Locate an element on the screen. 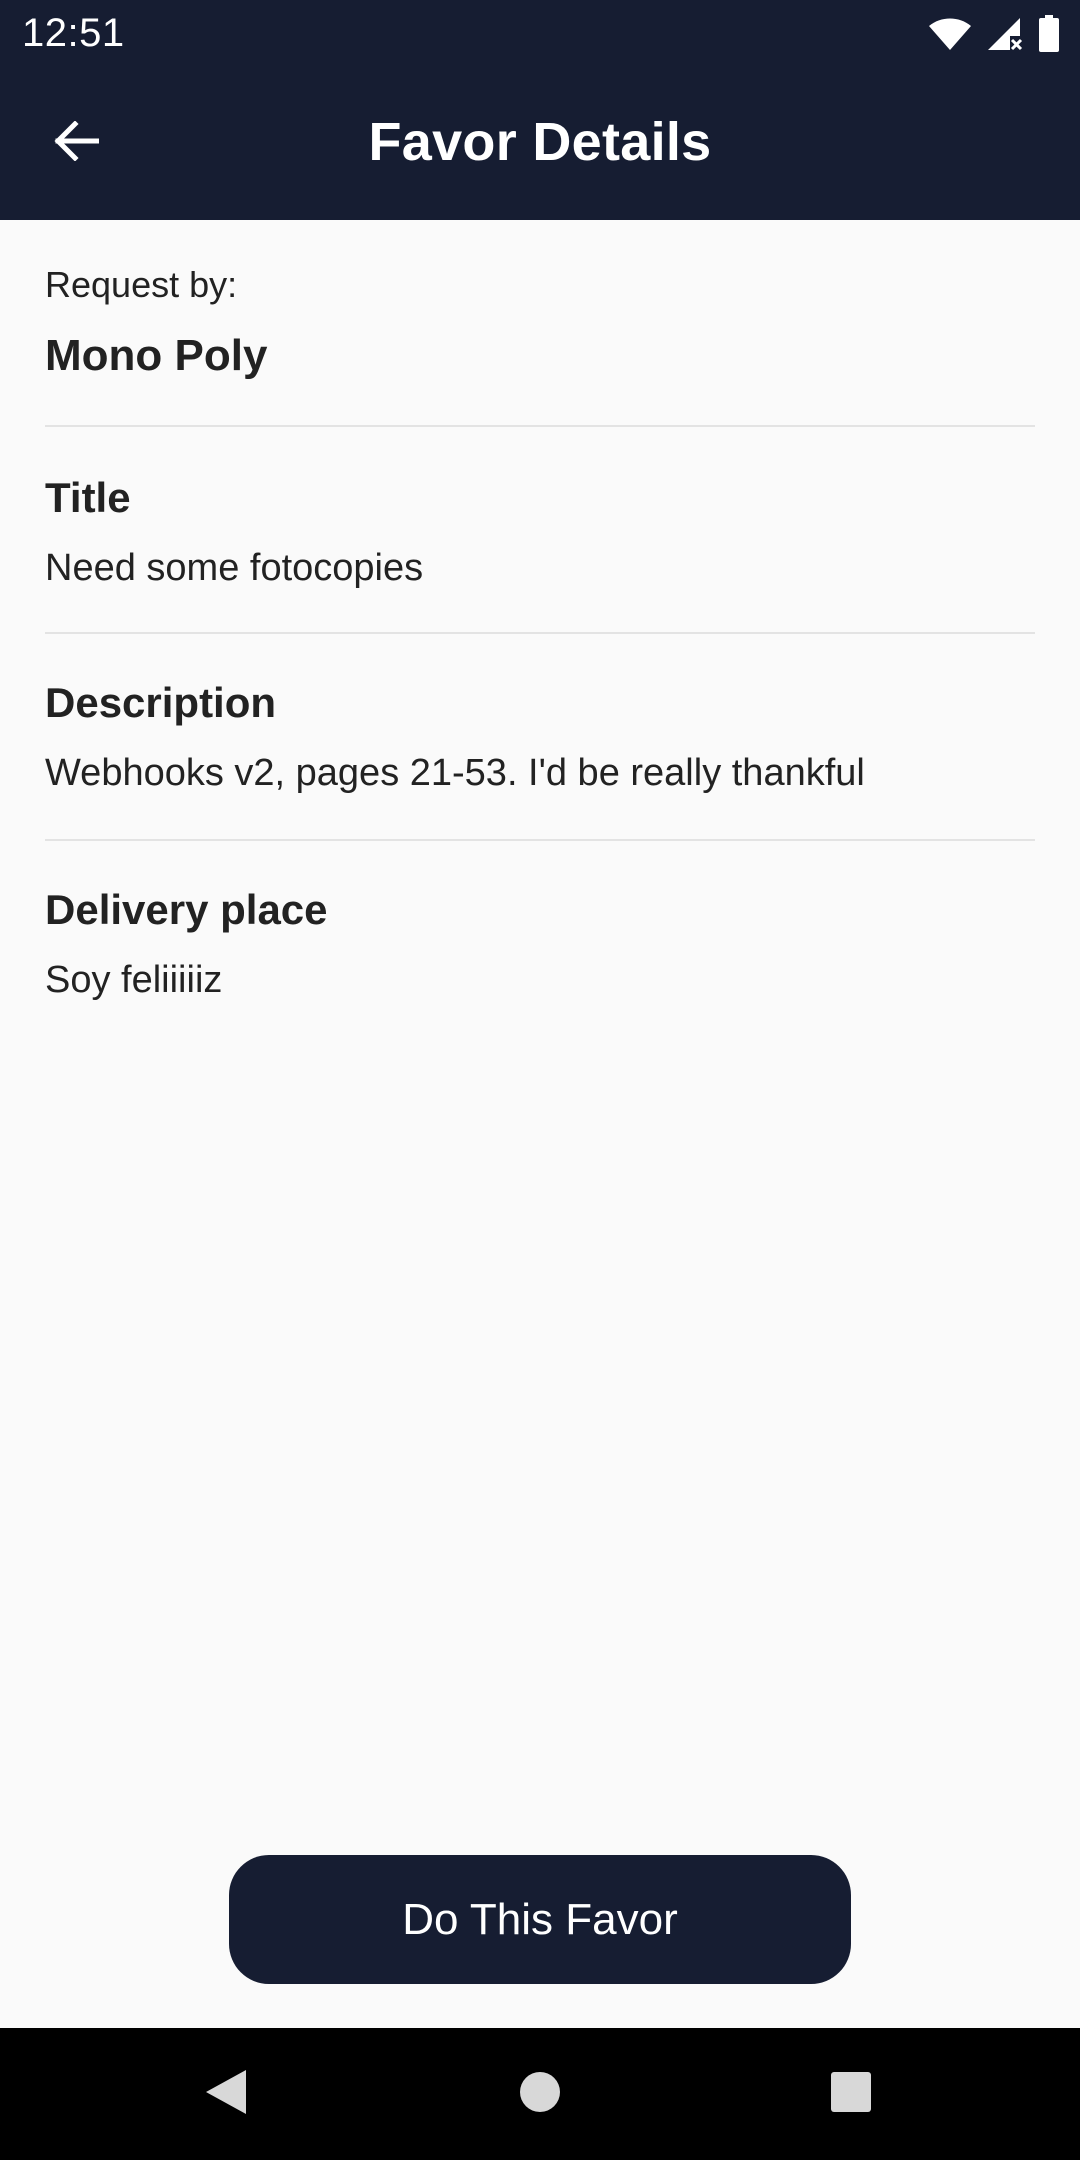 The image size is (1080, 2160). delivery-place-value: Soy feliiiiiz is located at coordinates (134, 980).